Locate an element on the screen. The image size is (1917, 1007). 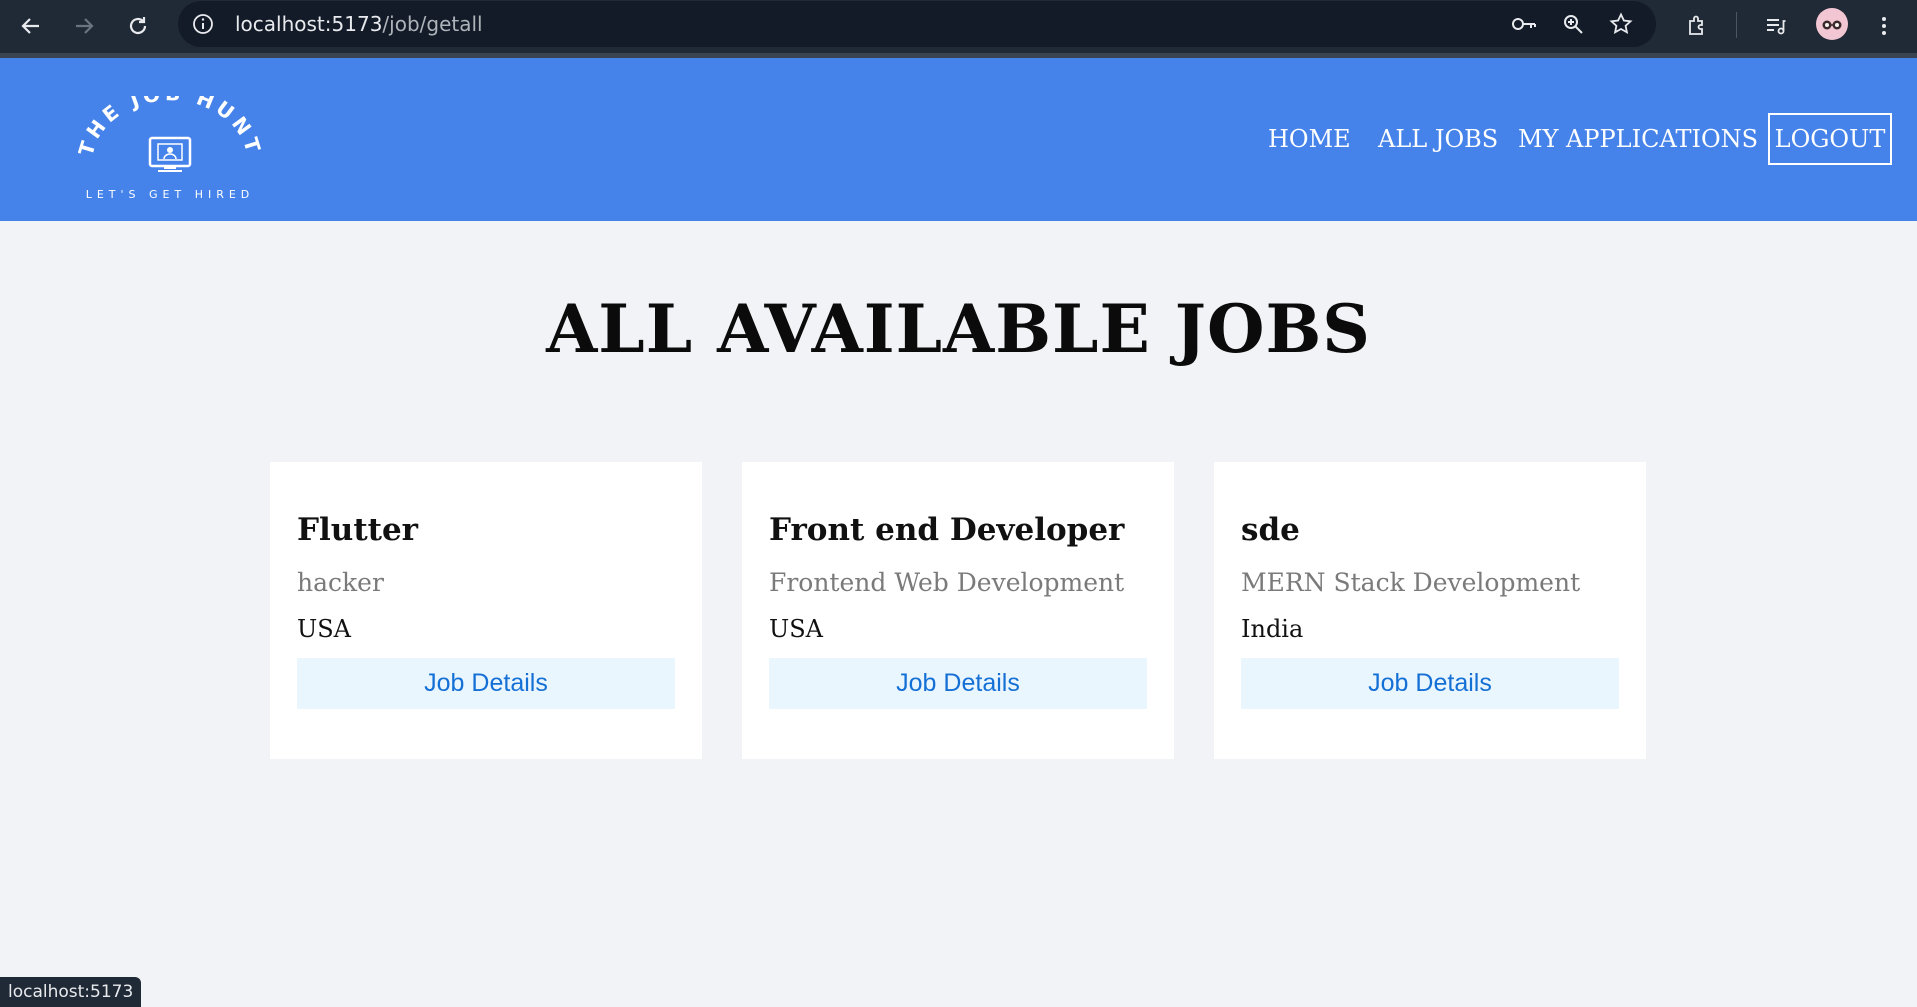
reload-icon is located at coordinates (138, 26).